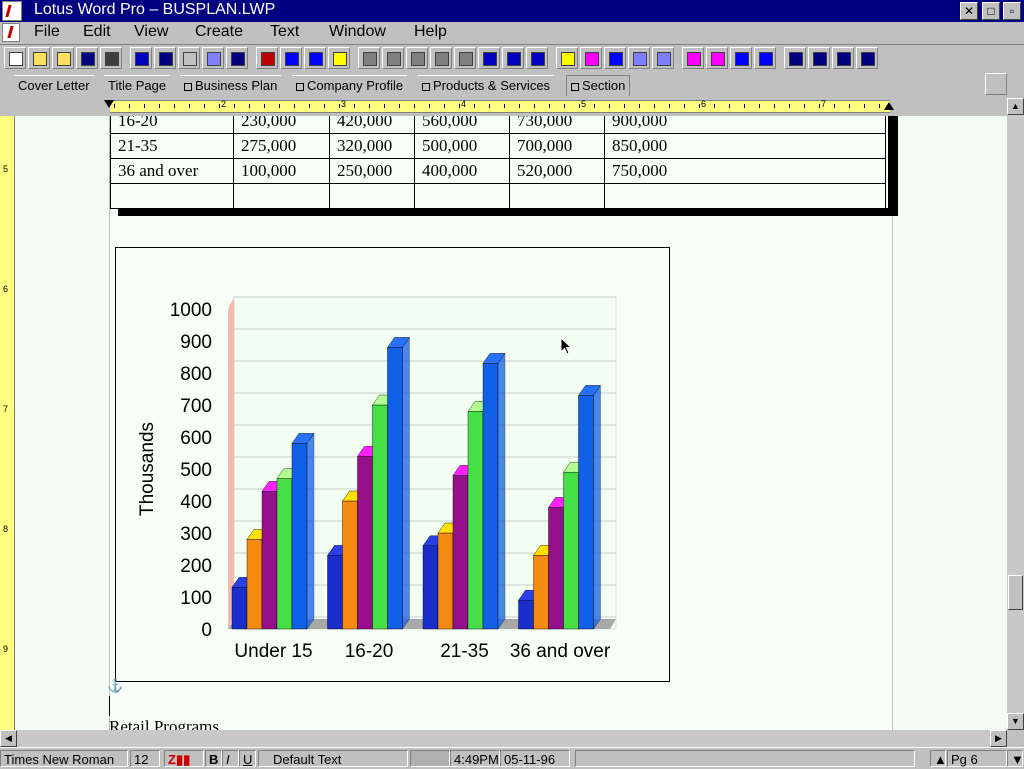 This screenshot has height=769, width=1024. Describe the element at coordinates (230, 758) in the screenshot. I see `italic-button: I` at that location.